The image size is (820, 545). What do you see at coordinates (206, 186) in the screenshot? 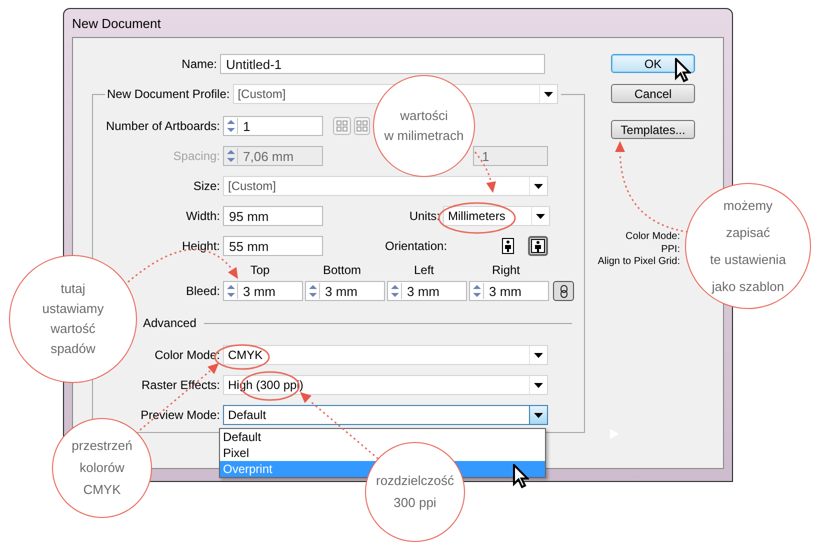
I see `field-label: Size:` at bounding box center [206, 186].